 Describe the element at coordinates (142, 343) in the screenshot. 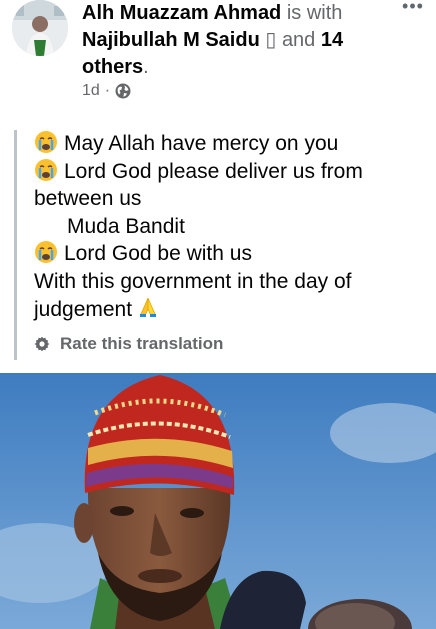

I see `rate-translation-label: Rate this translation` at that location.